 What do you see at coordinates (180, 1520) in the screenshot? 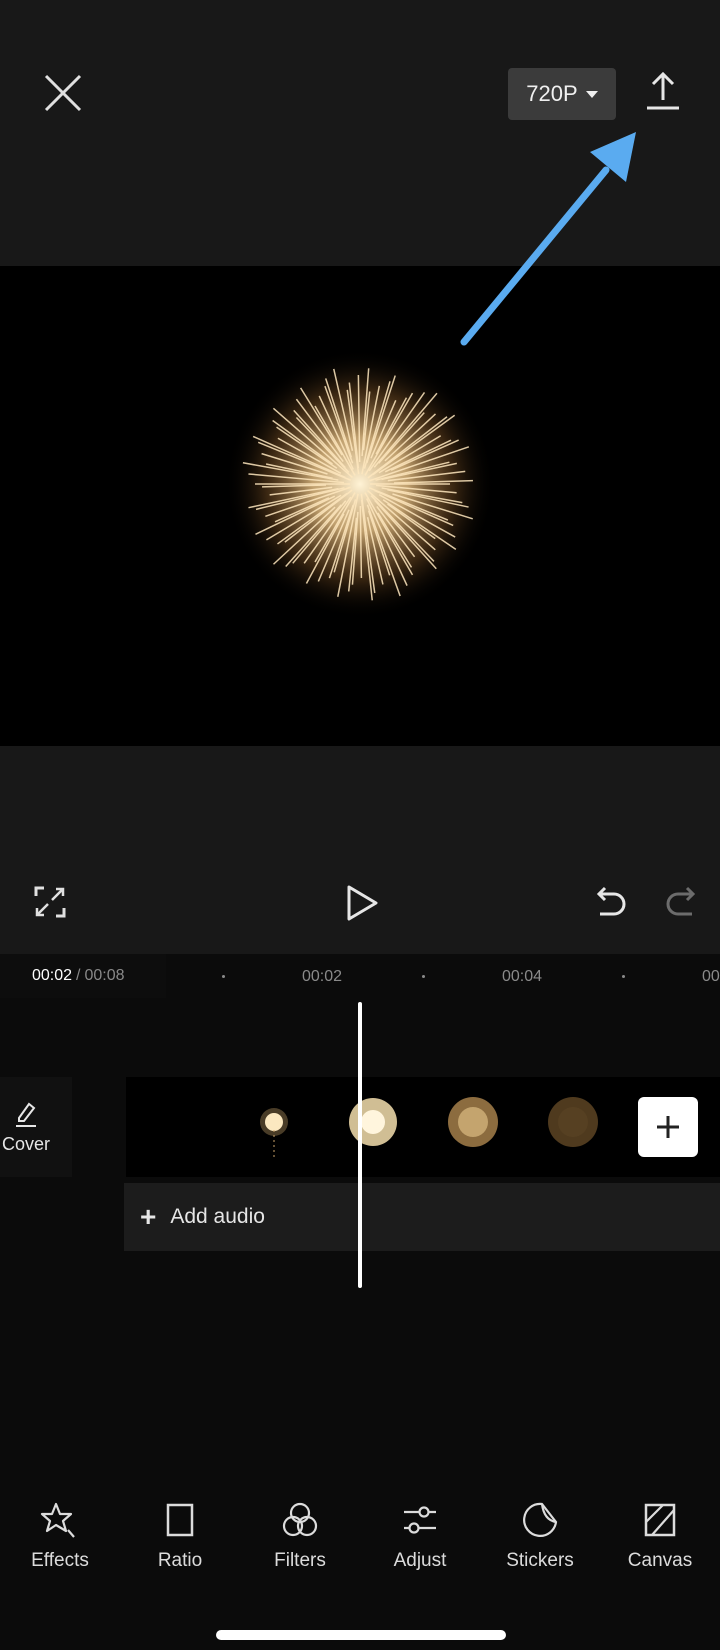
I see `ratio-rectangle-icon` at bounding box center [180, 1520].